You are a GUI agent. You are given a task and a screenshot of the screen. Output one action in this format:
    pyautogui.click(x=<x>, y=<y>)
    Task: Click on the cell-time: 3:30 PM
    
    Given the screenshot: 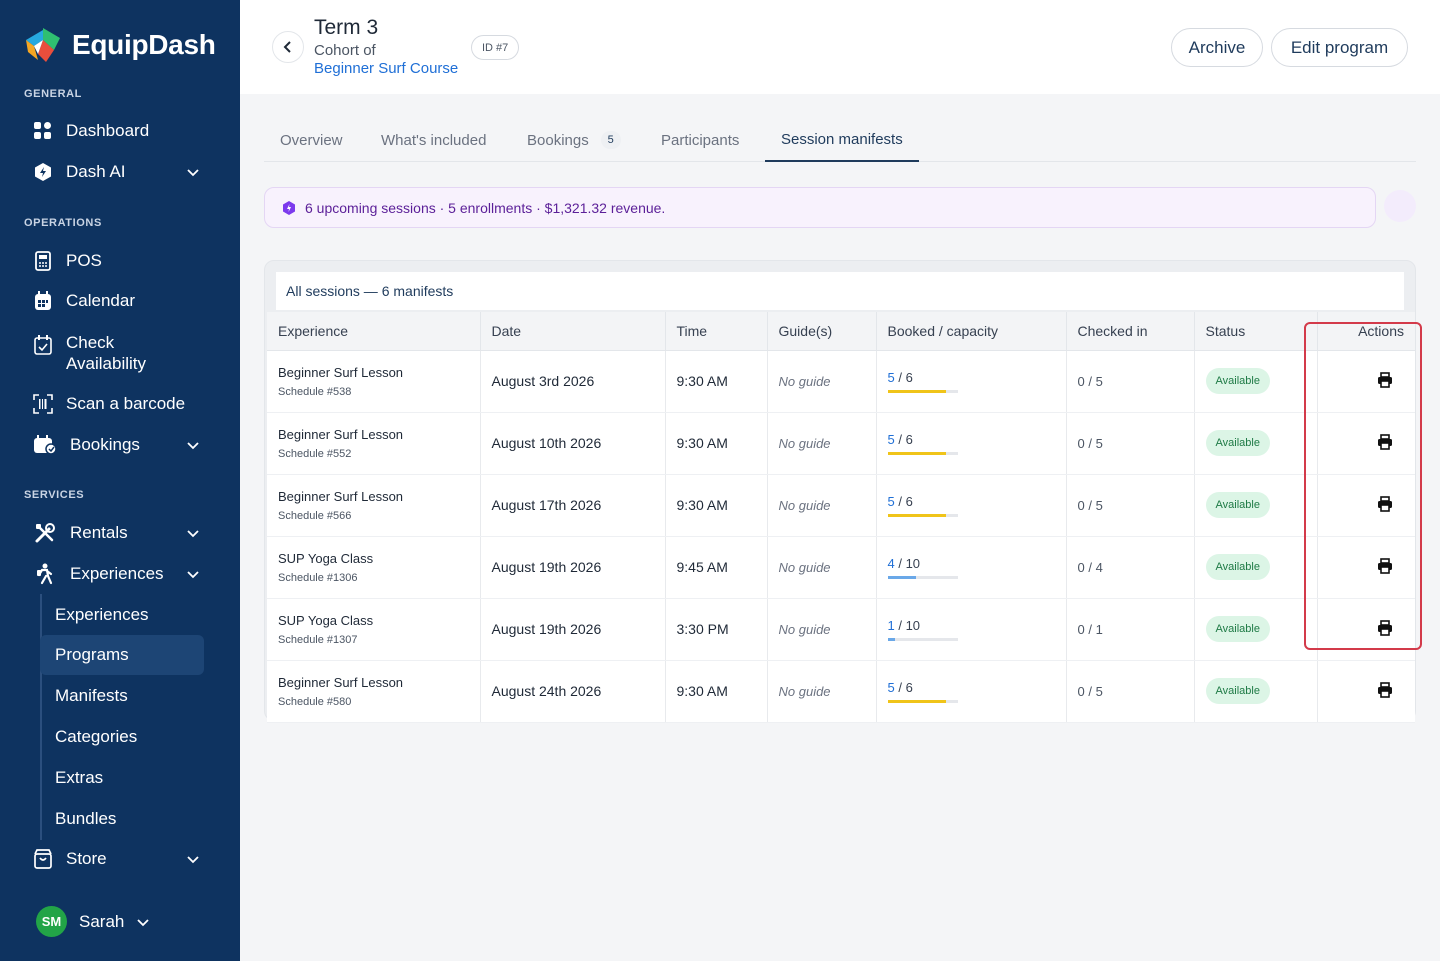 What is the action you would take?
    pyautogui.click(x=716, y=629)
    